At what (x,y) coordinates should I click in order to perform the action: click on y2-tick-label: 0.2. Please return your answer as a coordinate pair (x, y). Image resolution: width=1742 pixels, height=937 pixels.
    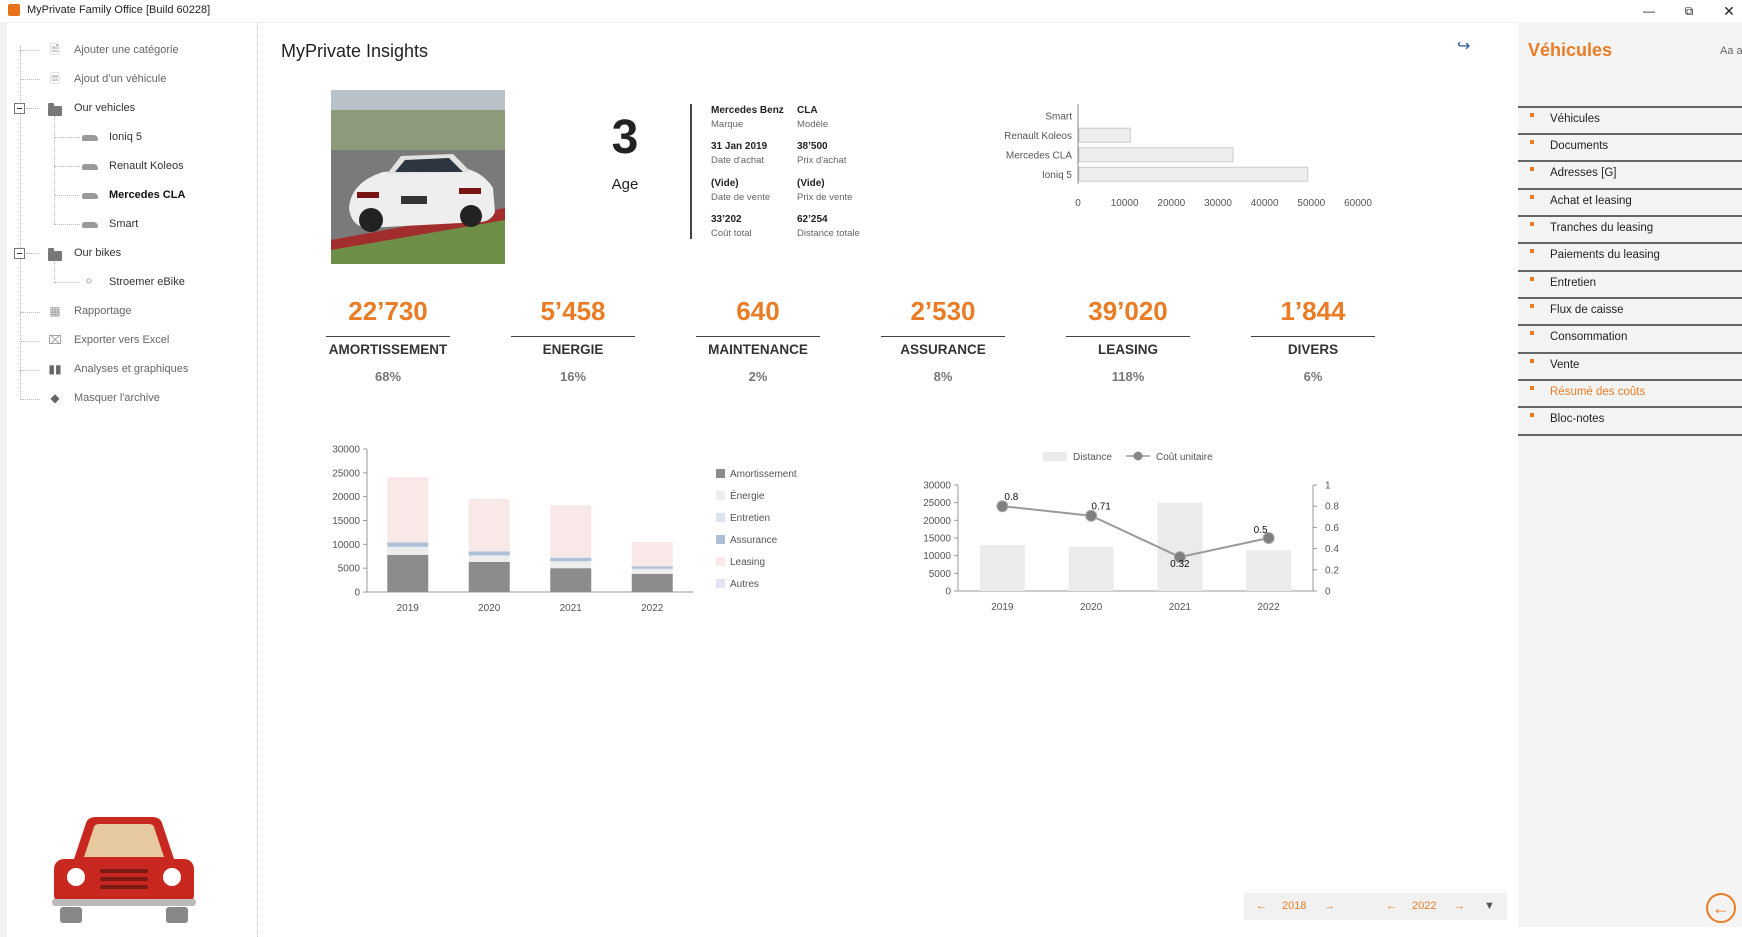
    Looking at the image, I should click on (1332, 570).